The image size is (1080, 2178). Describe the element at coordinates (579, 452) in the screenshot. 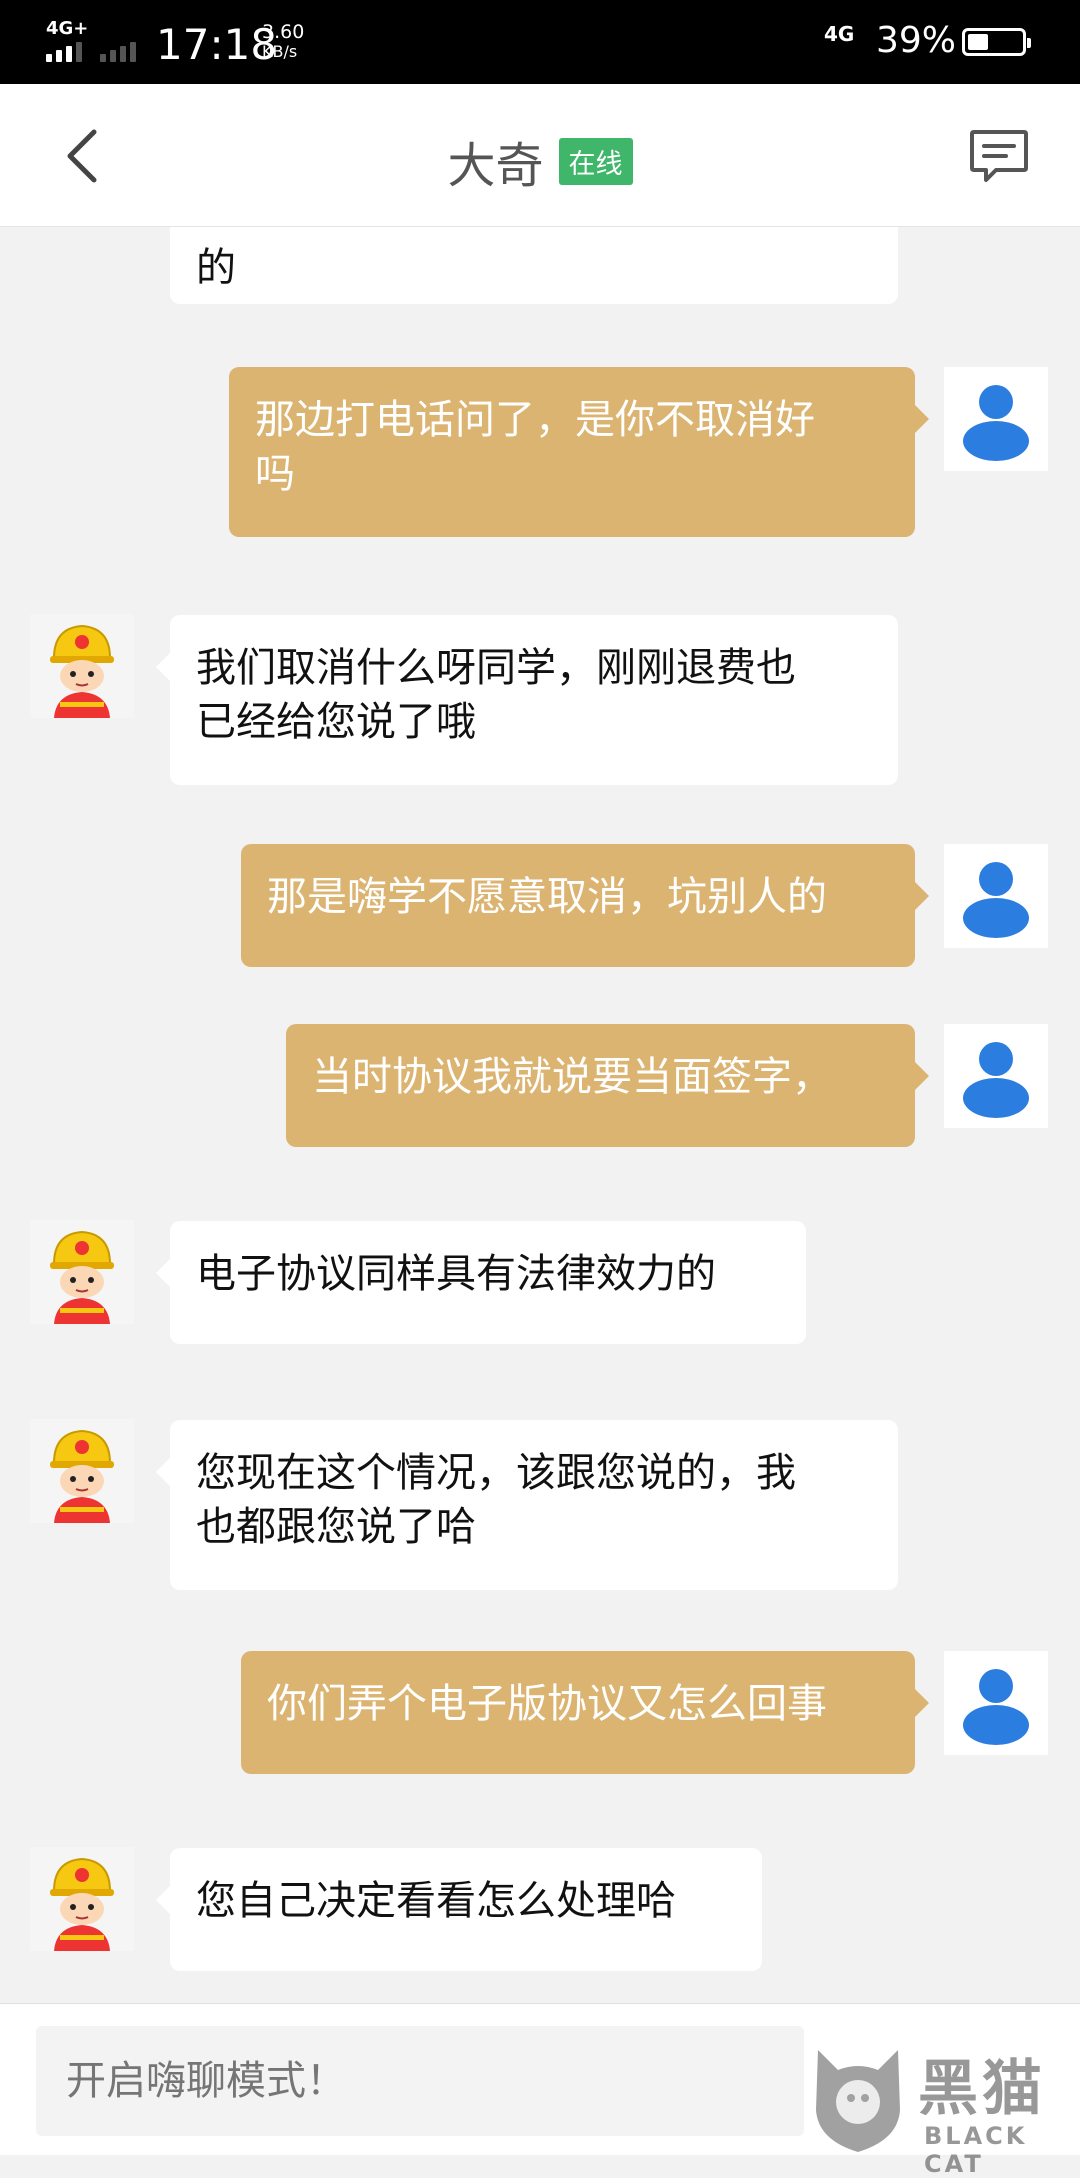

I see `message-bubble-outgoing: 那边打电话问了，是你不取消好 吗` at that location.